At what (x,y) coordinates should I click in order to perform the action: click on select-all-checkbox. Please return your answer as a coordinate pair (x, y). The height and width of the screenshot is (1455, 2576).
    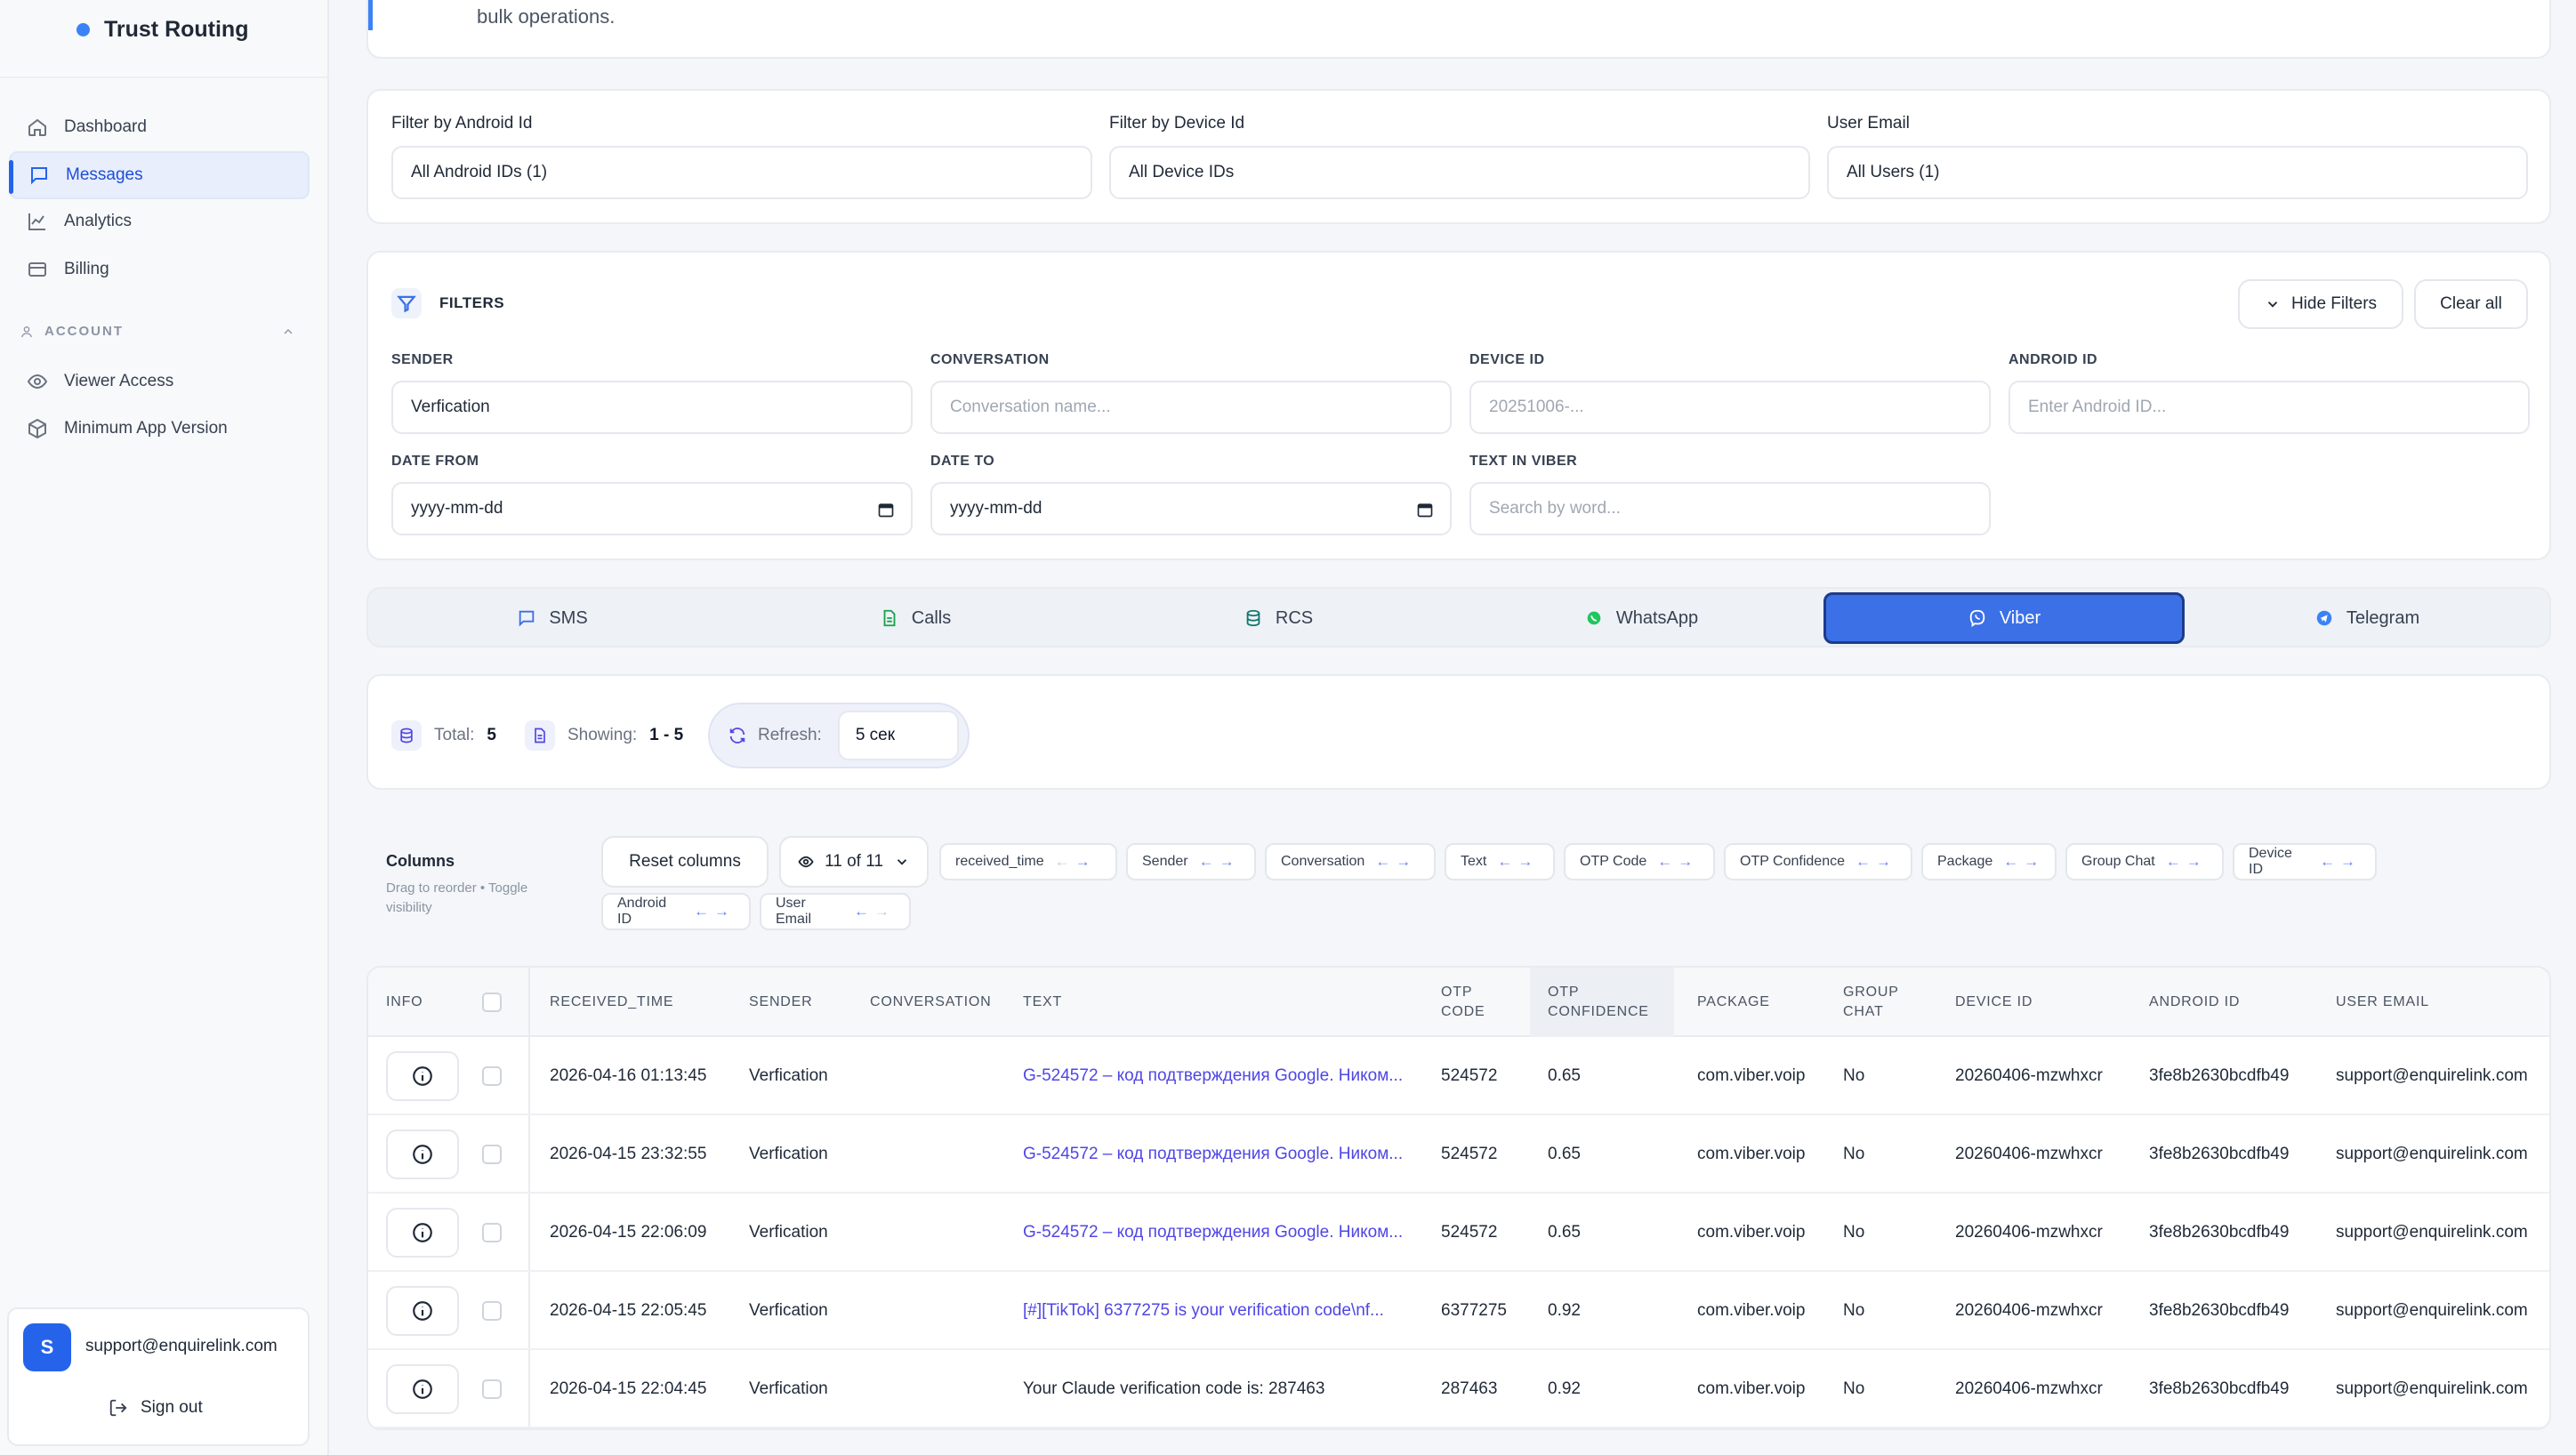
    Looking at the image, I should click on (492, 1003).